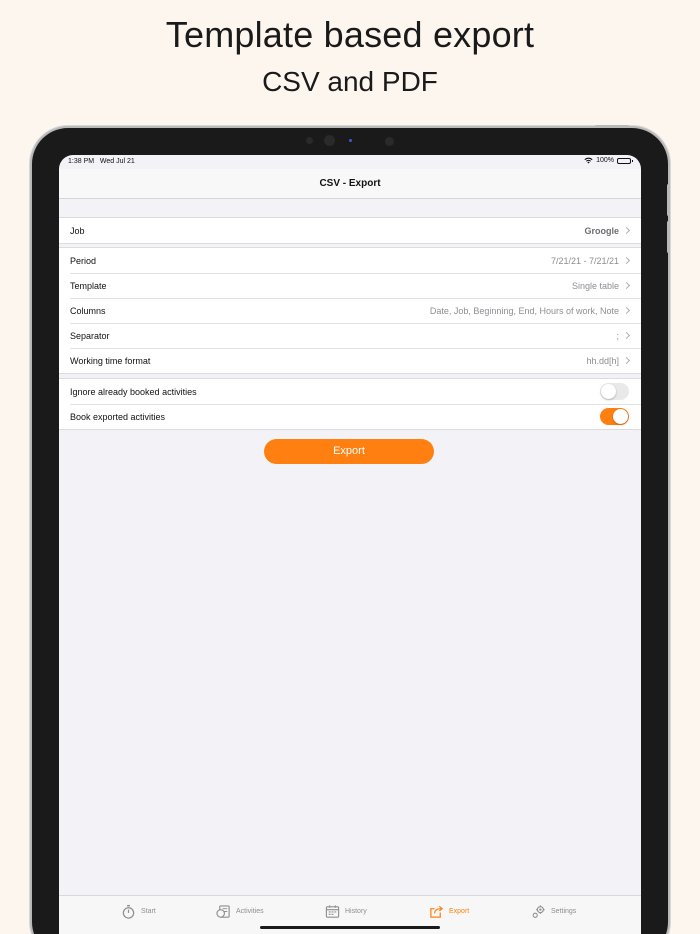 The height and width of the screenshot is (934, 700). What do you see at coordinates (588, 160) in the screenshot?
I see `wifi-icon` at bounding box center [588, 160].